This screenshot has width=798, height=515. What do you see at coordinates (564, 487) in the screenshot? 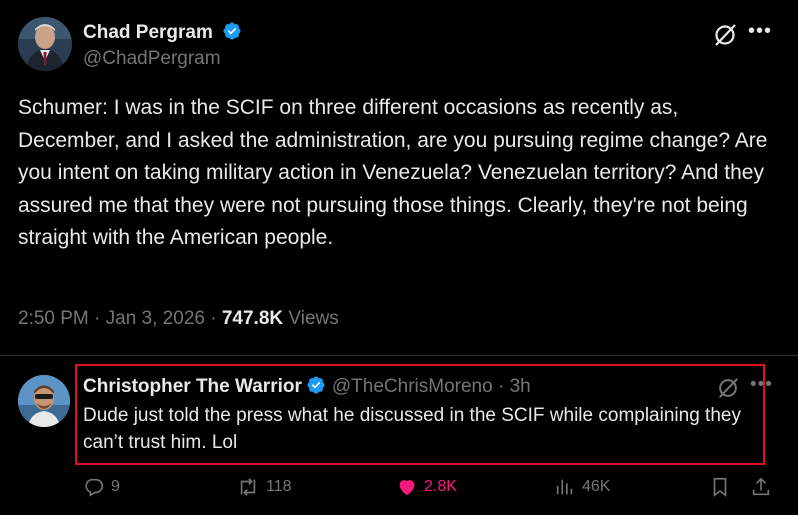
I see `views-chart-icon` at bounding box center [564, 487].